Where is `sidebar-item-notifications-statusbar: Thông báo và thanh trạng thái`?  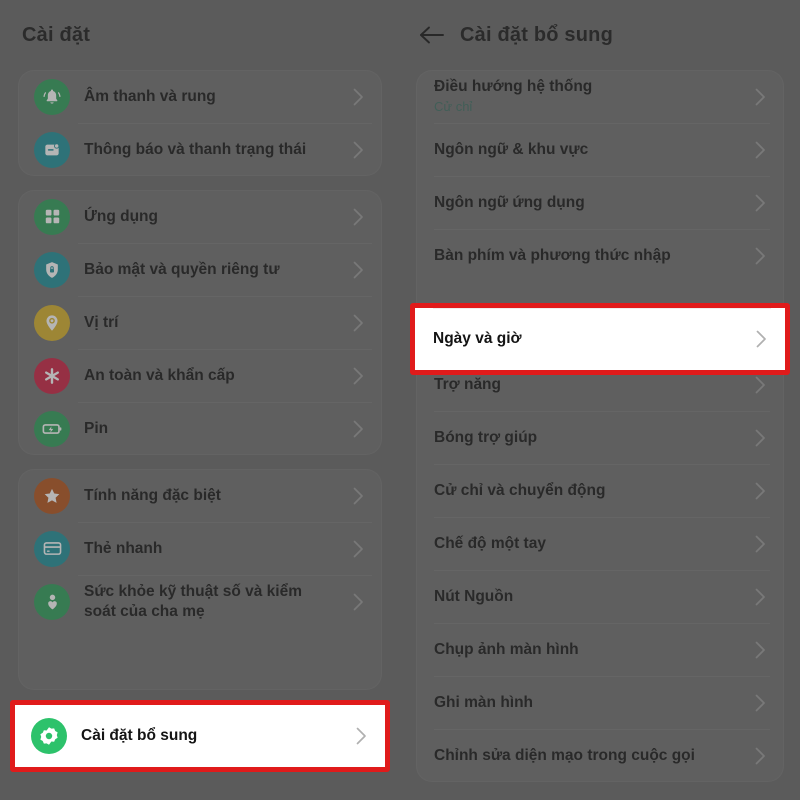 sidebar-item-notifications-statusbar: Thông báo và thanh trạng thái is located at coordinates (200, 149).